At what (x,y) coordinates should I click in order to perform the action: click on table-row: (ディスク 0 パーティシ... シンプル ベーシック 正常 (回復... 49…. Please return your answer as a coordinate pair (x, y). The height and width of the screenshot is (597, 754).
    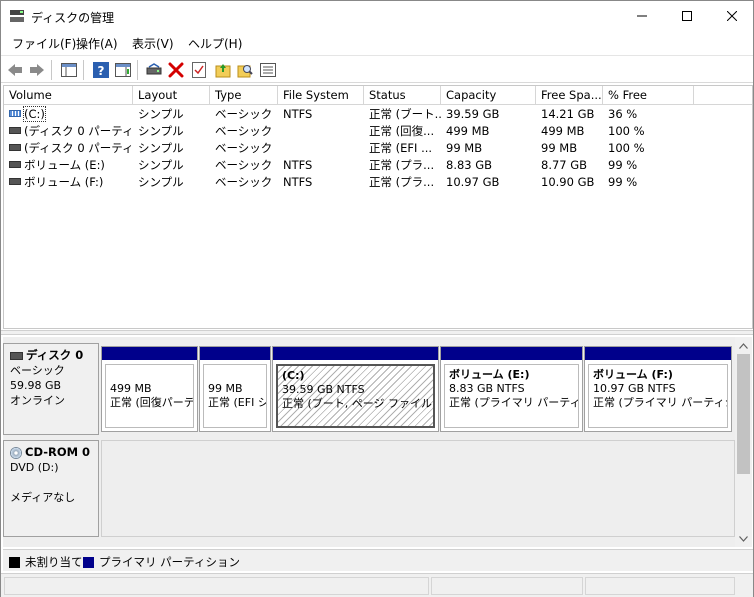
    Looking at the image, I should click on (378, 131).